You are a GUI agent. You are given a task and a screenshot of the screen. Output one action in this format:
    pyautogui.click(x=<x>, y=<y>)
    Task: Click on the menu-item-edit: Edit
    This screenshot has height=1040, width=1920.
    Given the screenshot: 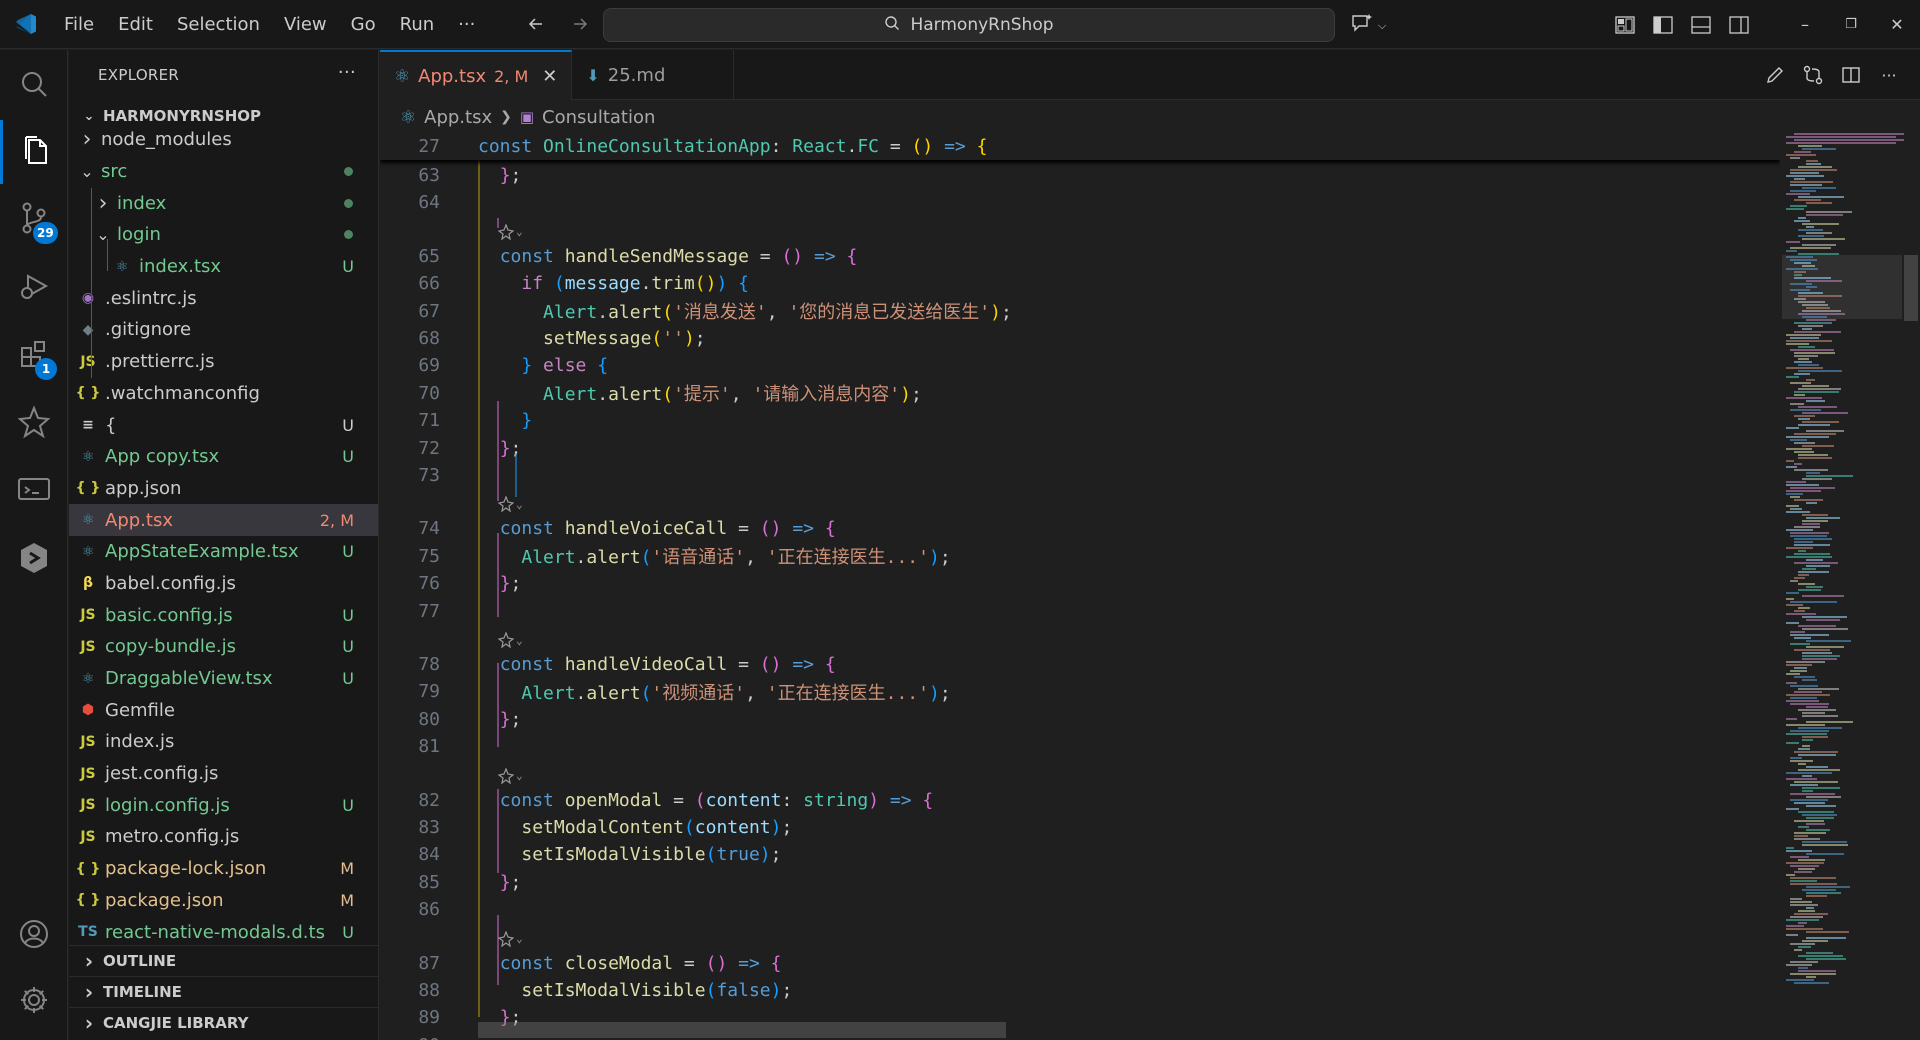 What is the action you would take?
    pyautogui.click(x=135, y=24)
    